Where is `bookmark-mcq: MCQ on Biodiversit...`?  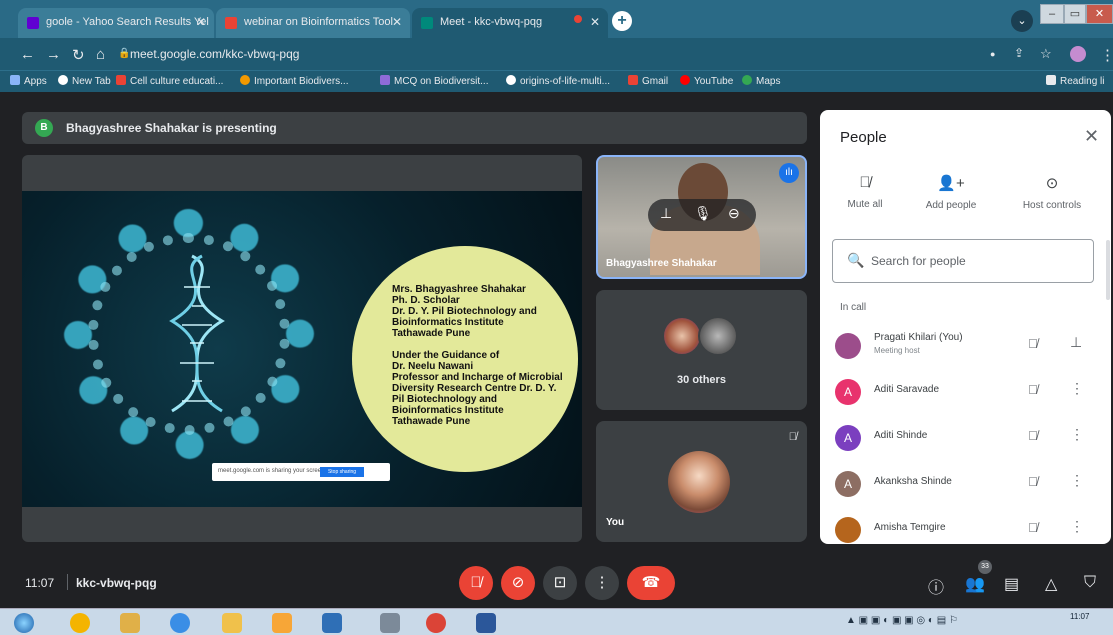 bookmark-mcq: MCQ on Biodiversit... is located at coordinates (434, 81).